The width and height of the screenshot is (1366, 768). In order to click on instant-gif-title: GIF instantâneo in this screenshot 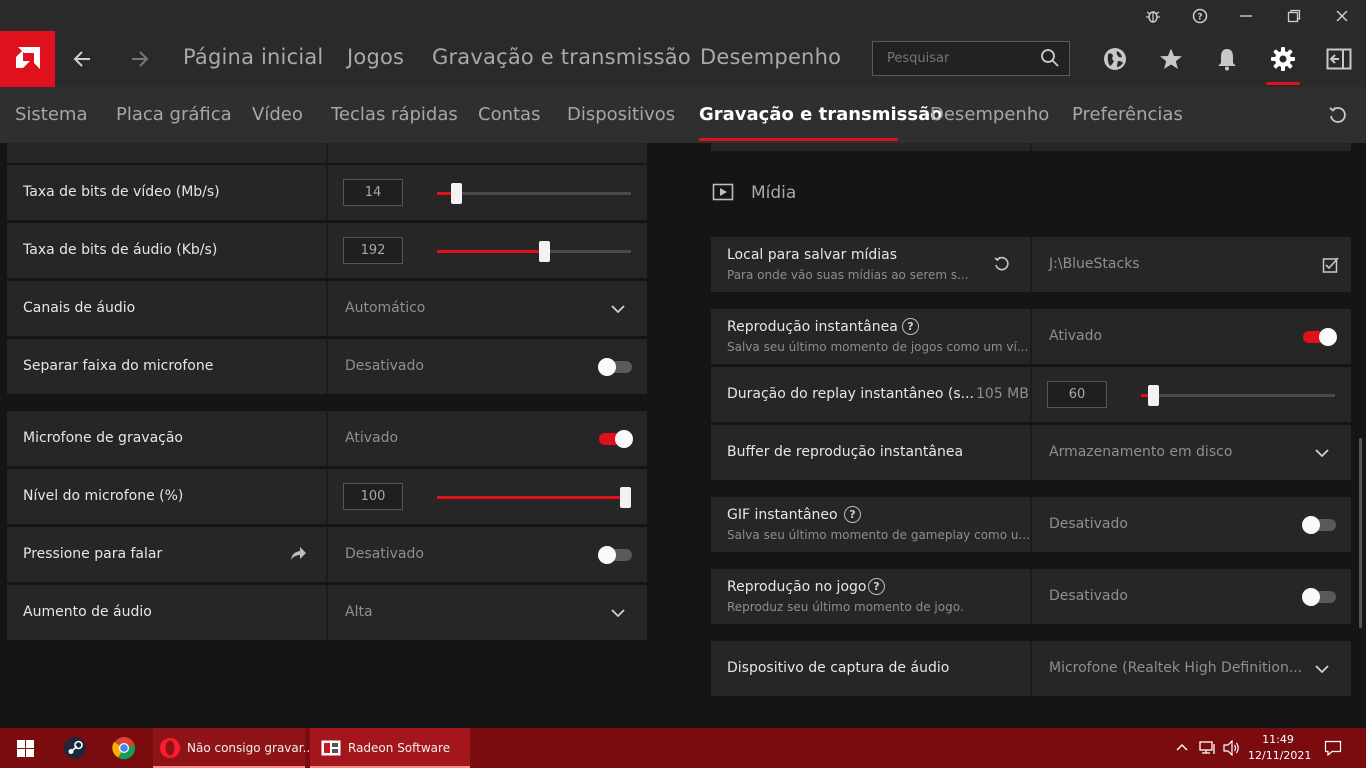, I will do `click(782, 515)`.